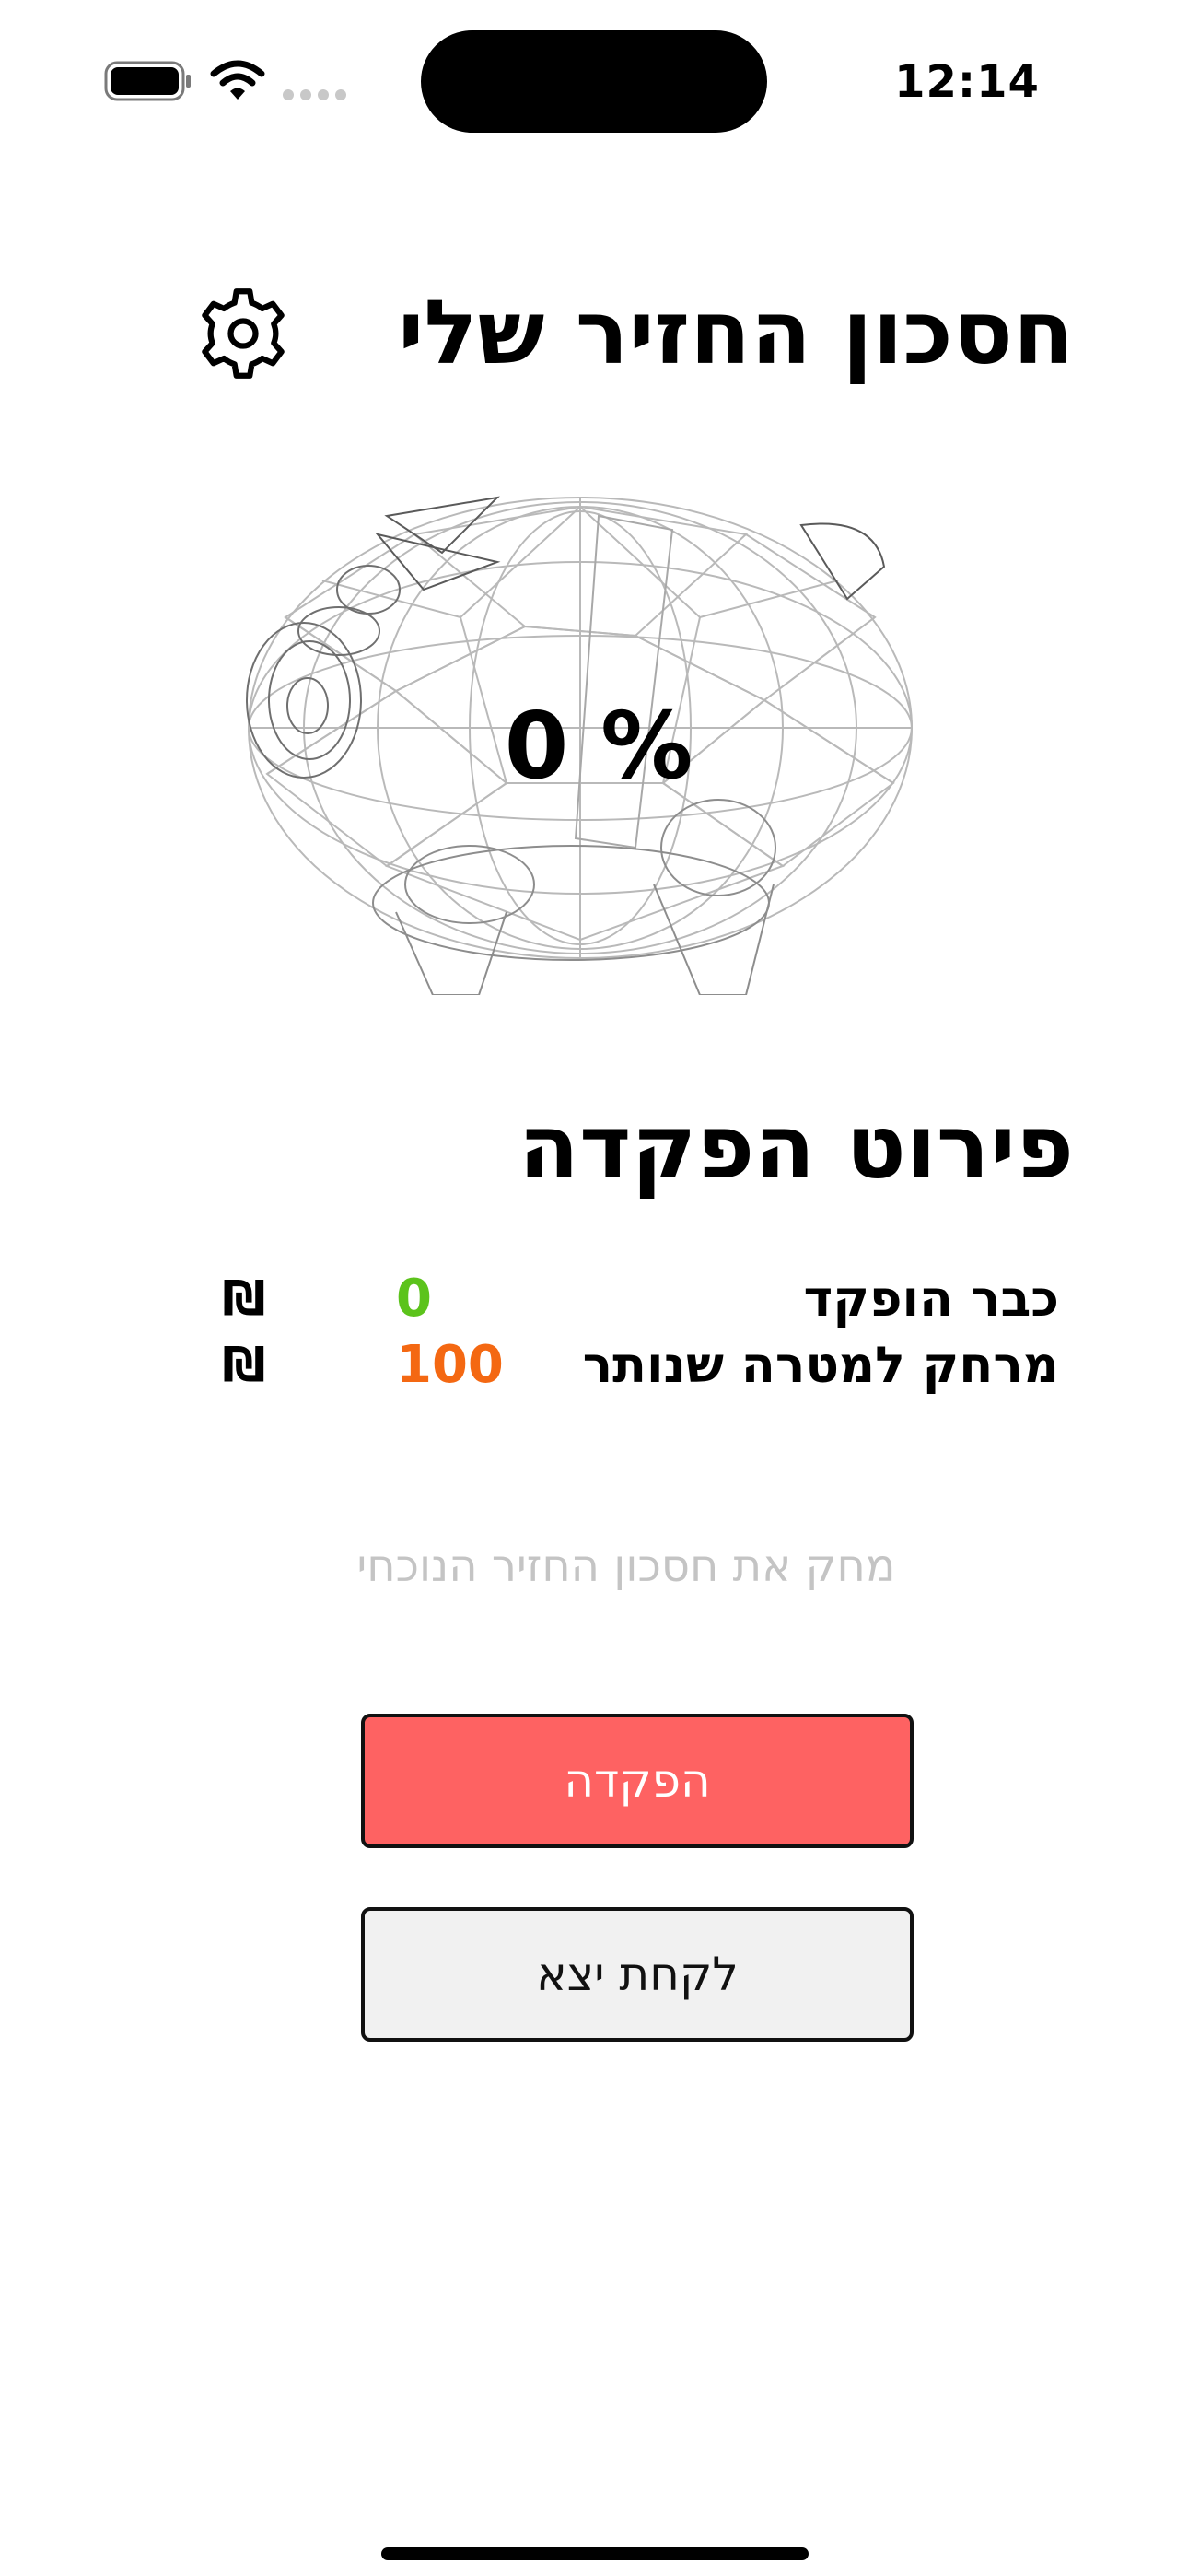  Describe the element at coordinates (594, 81) in the screenshot. I see `dynamic-island` at that location.